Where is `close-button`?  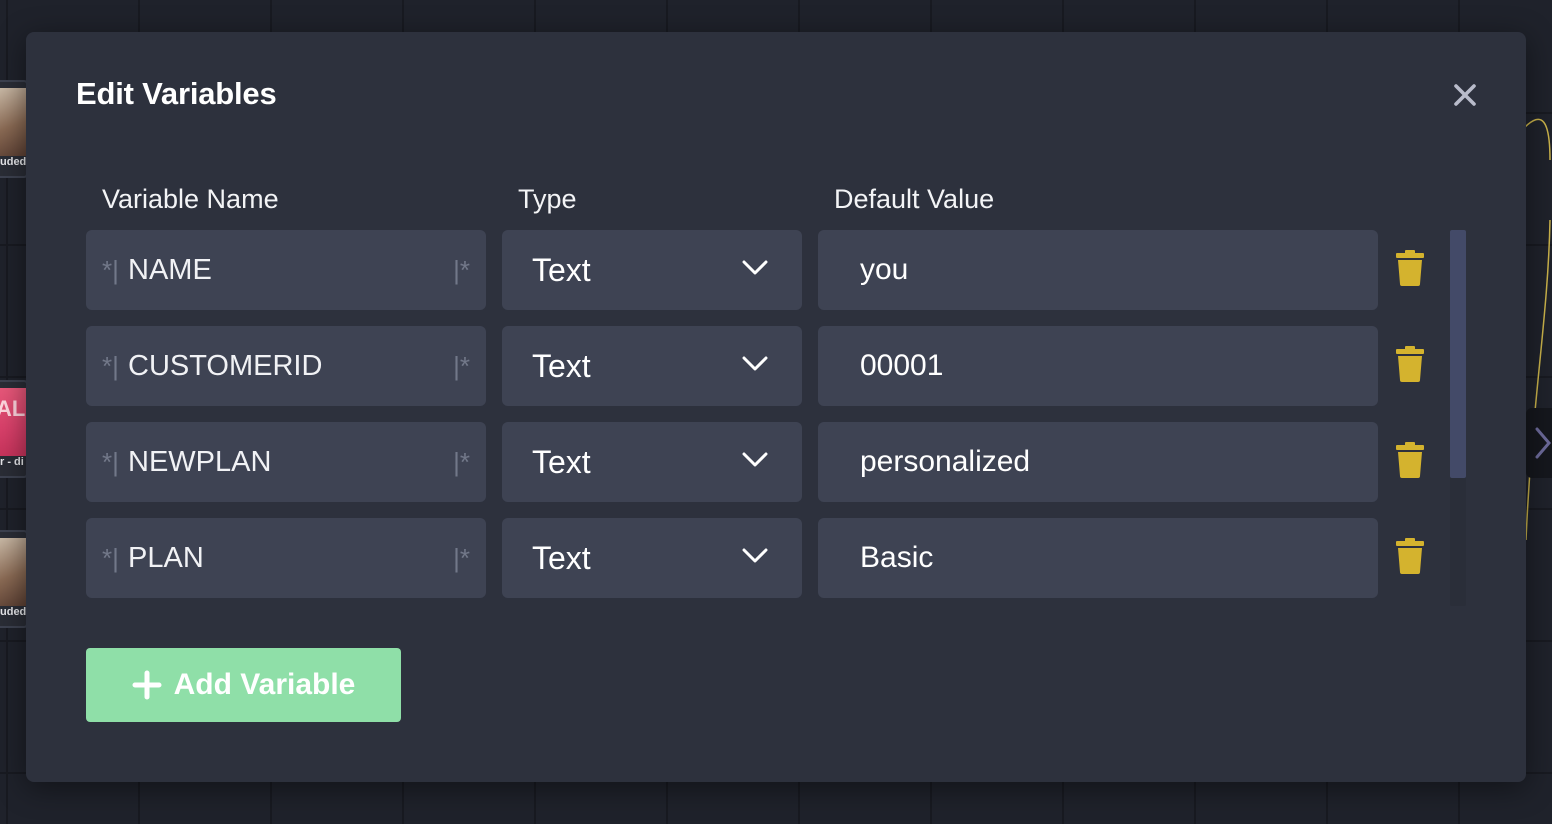
close-button is located at coordinates (1465, 95).